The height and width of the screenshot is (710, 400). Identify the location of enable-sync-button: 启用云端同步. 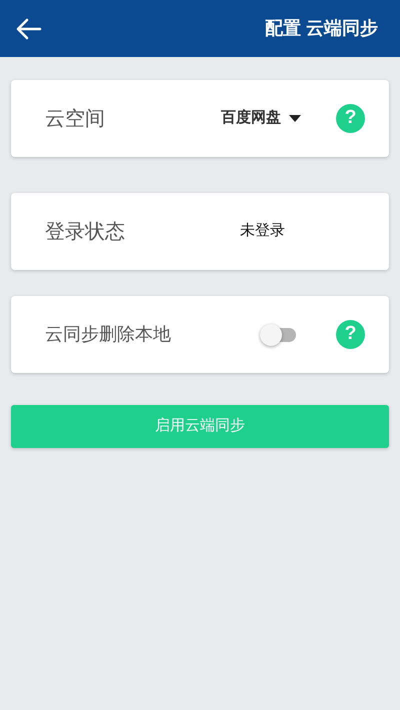
(200, 426).